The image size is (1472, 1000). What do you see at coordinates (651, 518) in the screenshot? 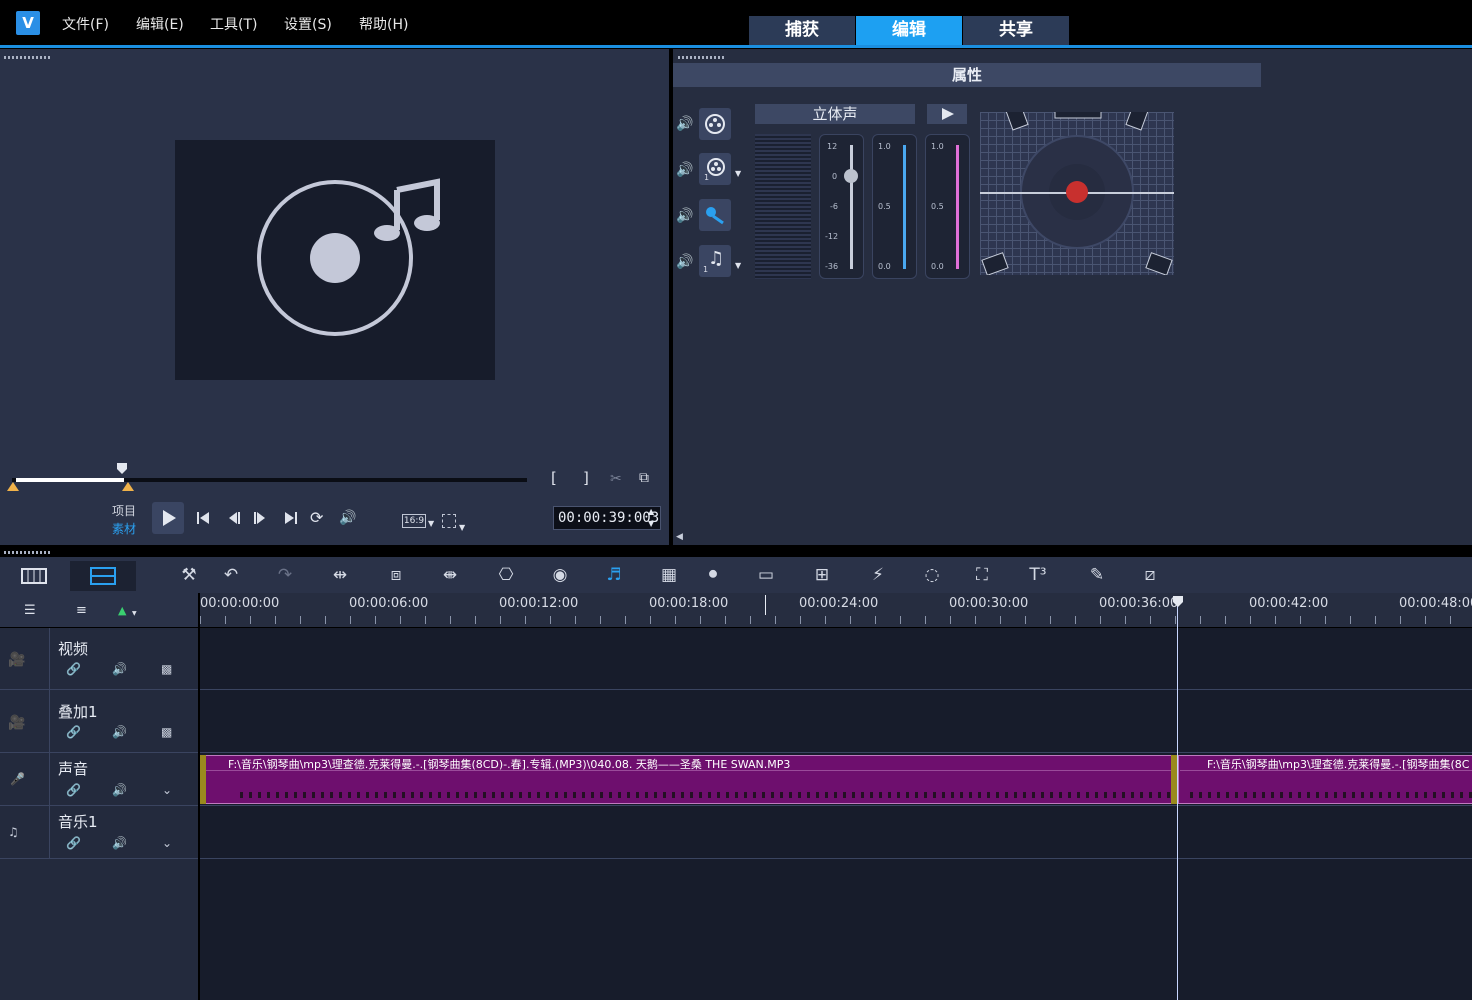
I see `timecode-stepper: ▲ ▼` at bounding box center [651, 518].